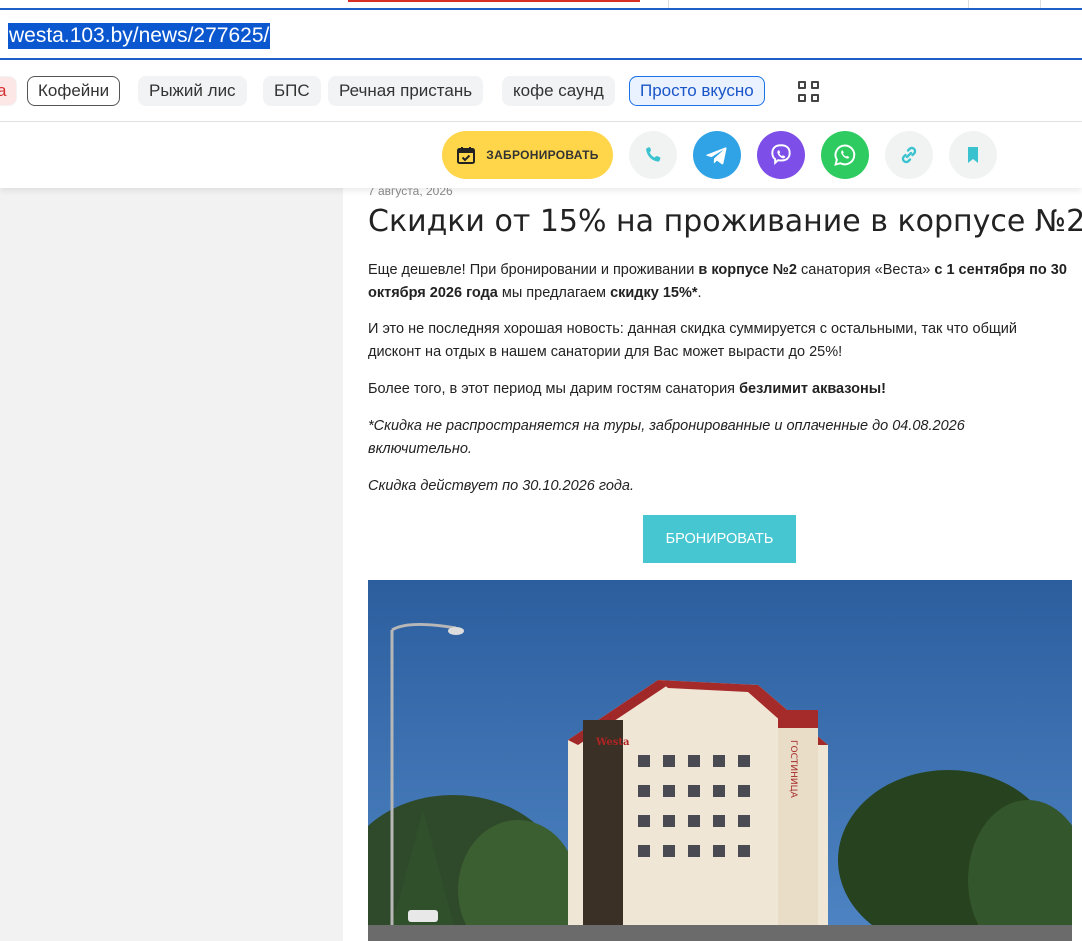 This screenshot has width=1082, height=941. I want to click on browser-tab-strip, so click(541, 5).